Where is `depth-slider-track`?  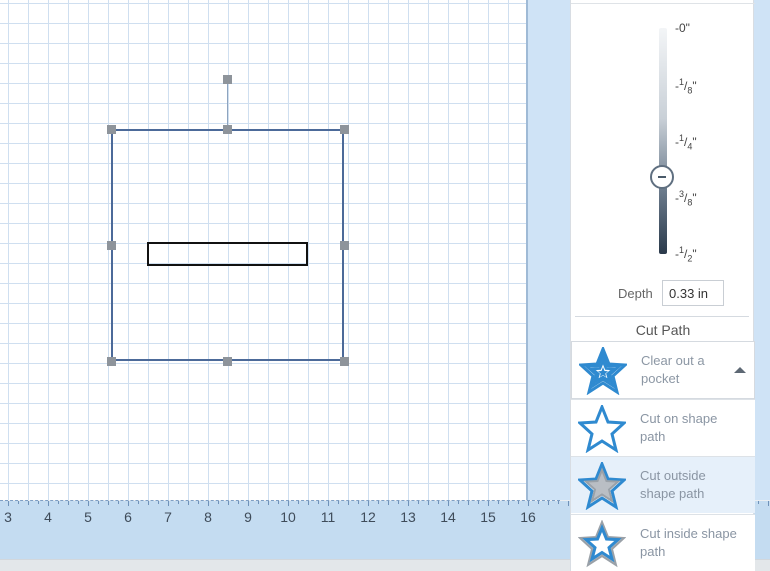
depth-slider-track is located at coordinates (663, 141).